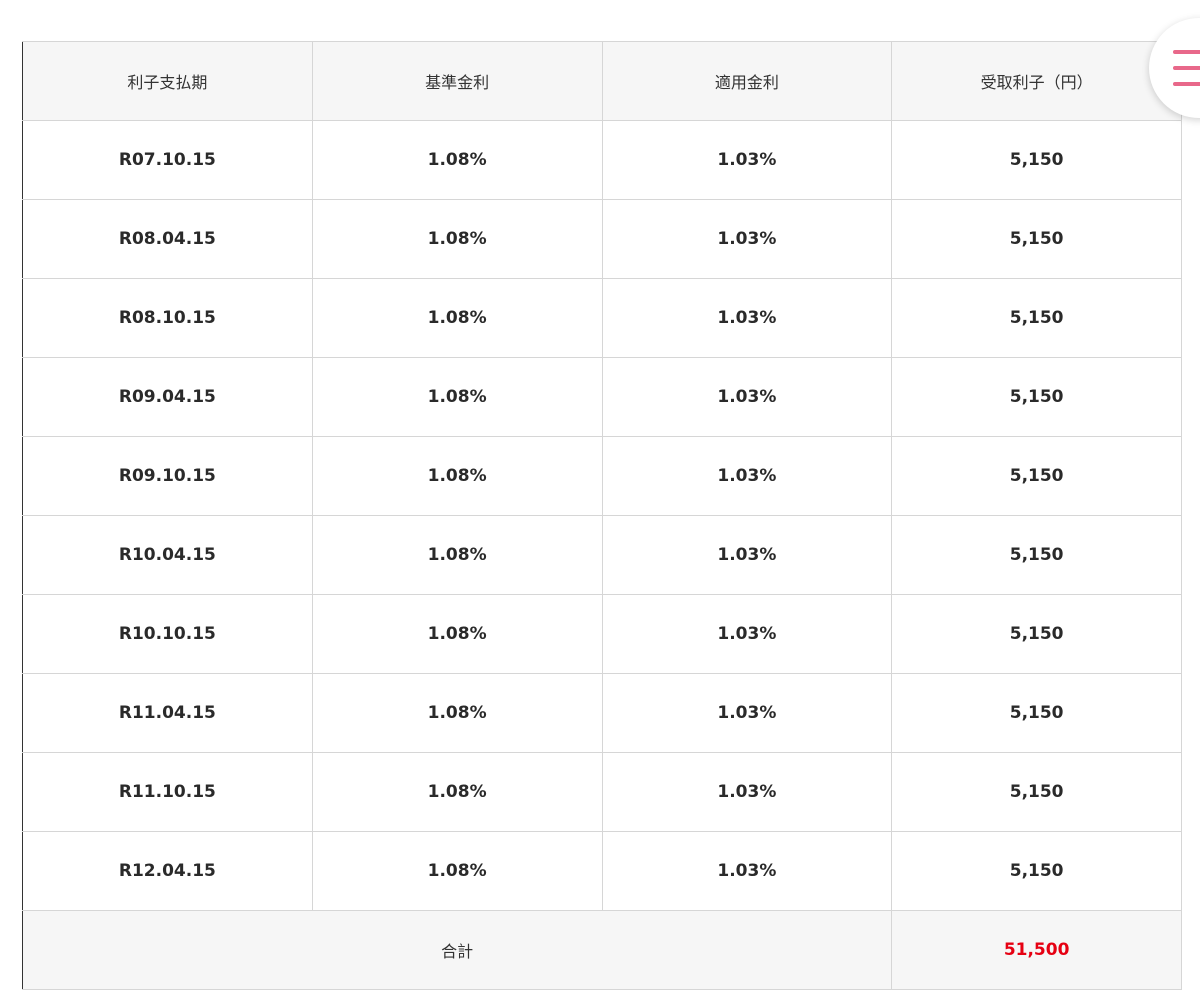 The image size is (1200, 1001). I want to click on table-header-row: 利子支払期 基準金利 適用金利 受取利子（円）, so click(602, 81).